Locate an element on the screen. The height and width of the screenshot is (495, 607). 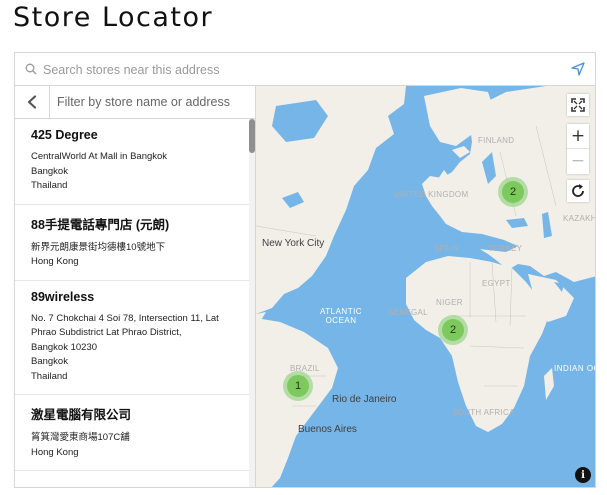
fullscreen-icon is located at coordinates (578, 105).